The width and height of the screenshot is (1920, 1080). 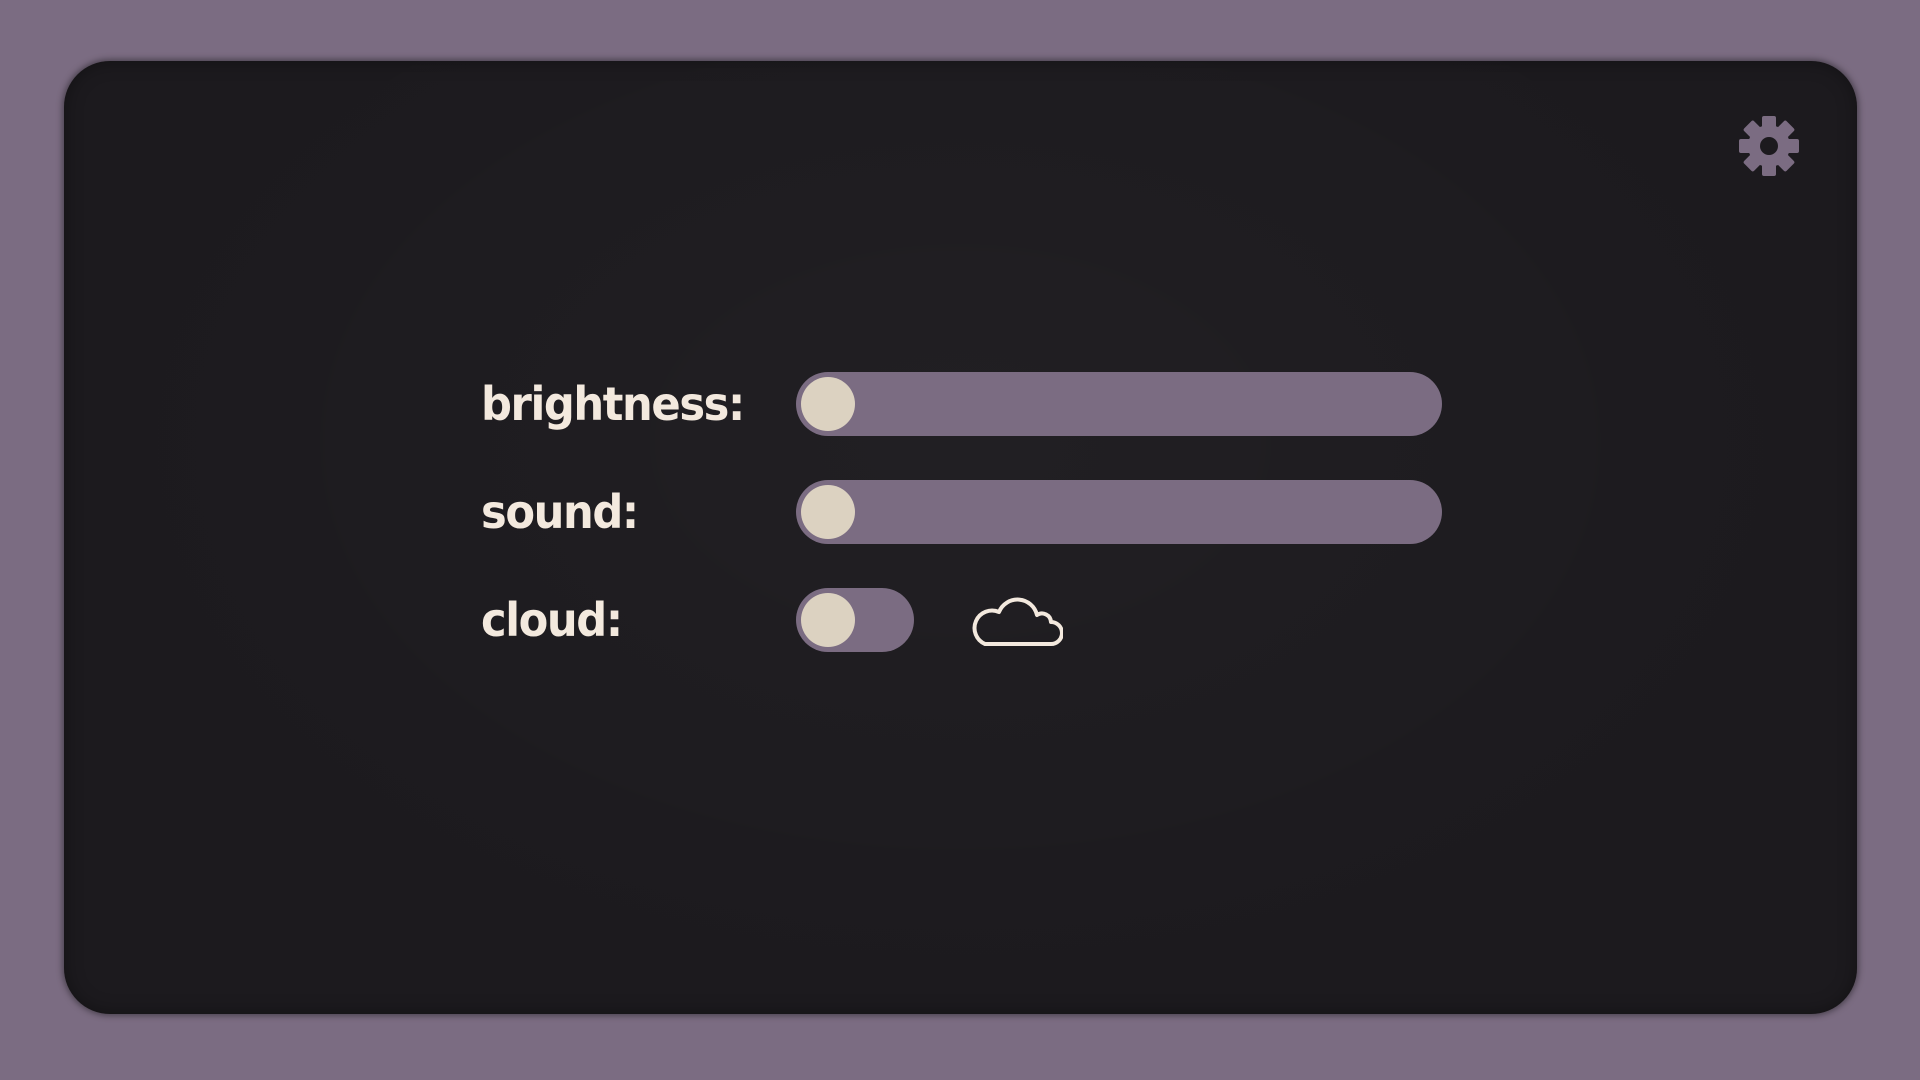 I want to click on cloud-toggle, so click(x=855, y=620).